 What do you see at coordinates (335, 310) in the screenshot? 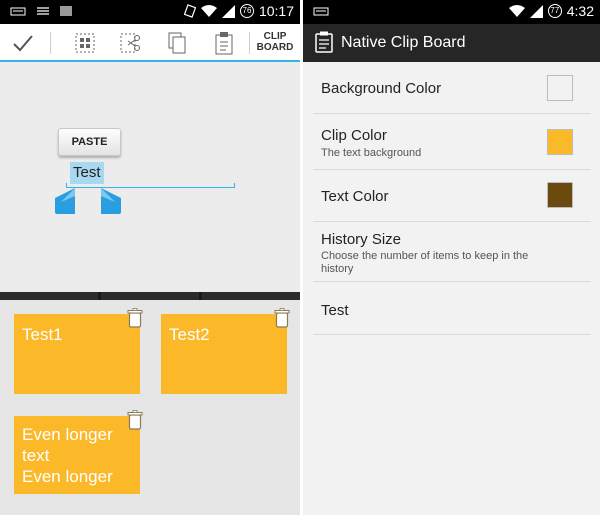
I see `pref-title: Test` at bounding box center [335, 310].